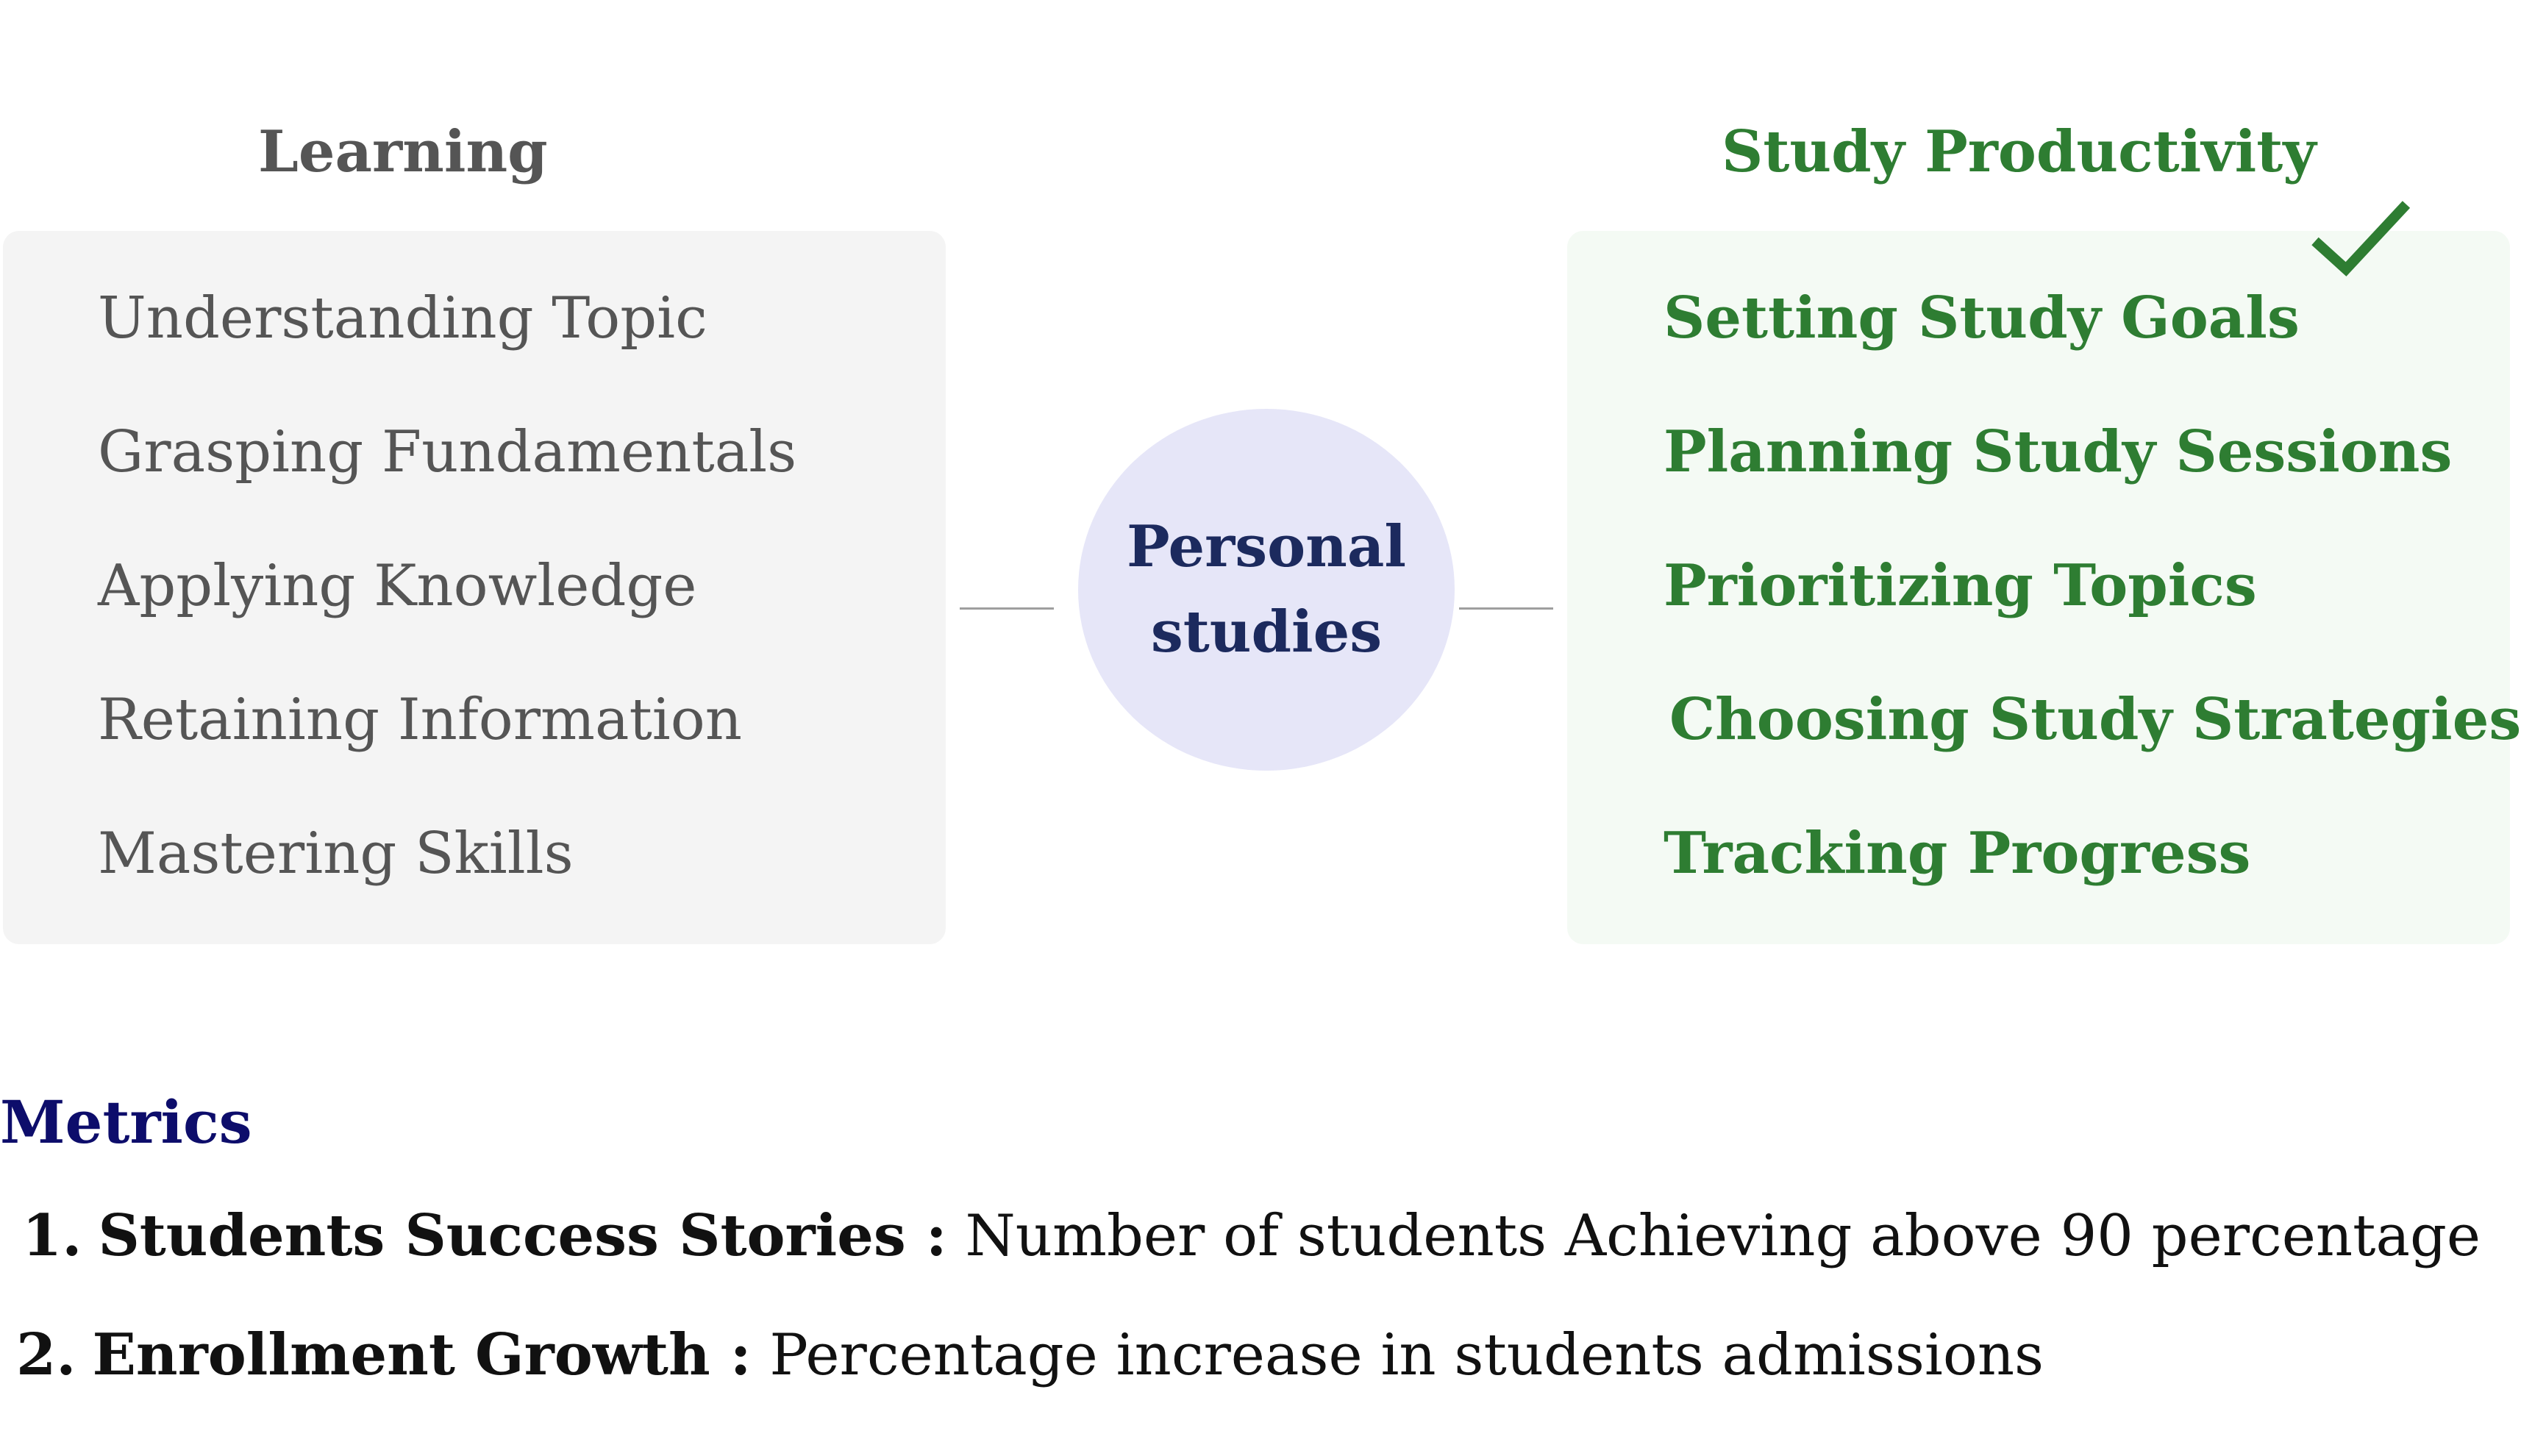 The height and width of the screenshot is (1456, 2521). What do you see at coordinates (46, 1354) in the screenshot?
I see `metric-number: 2.` at bounding box center [46, 1354].